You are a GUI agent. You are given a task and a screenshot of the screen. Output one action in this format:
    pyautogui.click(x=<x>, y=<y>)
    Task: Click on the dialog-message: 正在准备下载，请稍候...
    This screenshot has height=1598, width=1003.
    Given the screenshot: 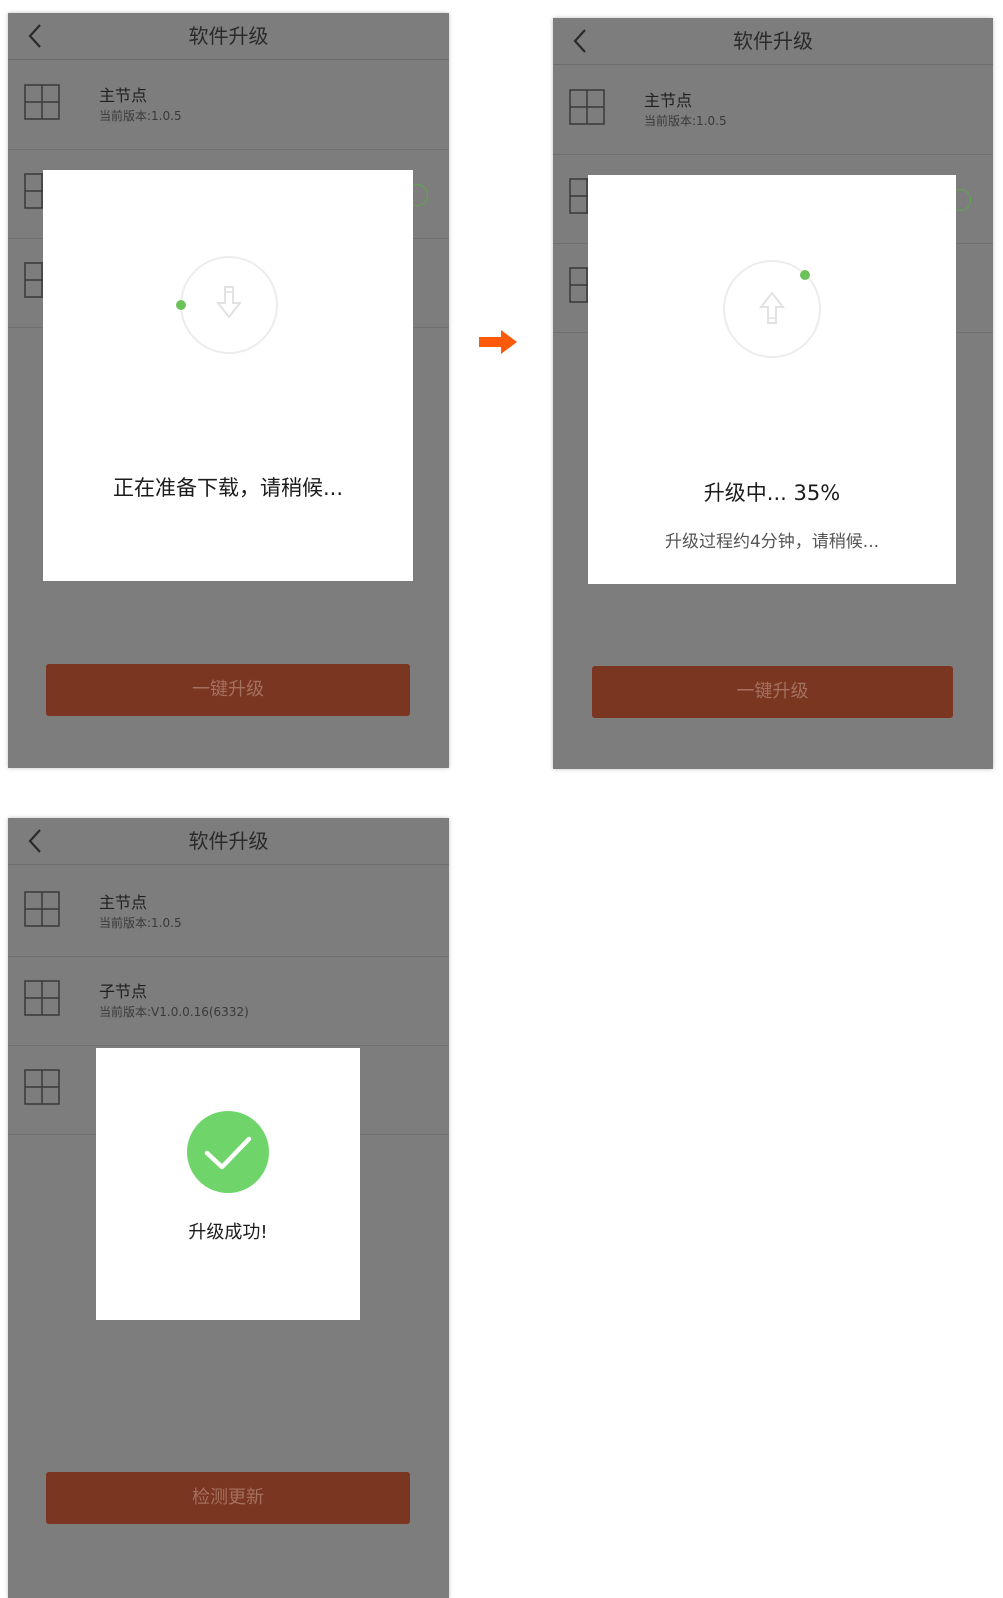 What is the action you would take?
    pyautogui.click(x=228, y=488)
    